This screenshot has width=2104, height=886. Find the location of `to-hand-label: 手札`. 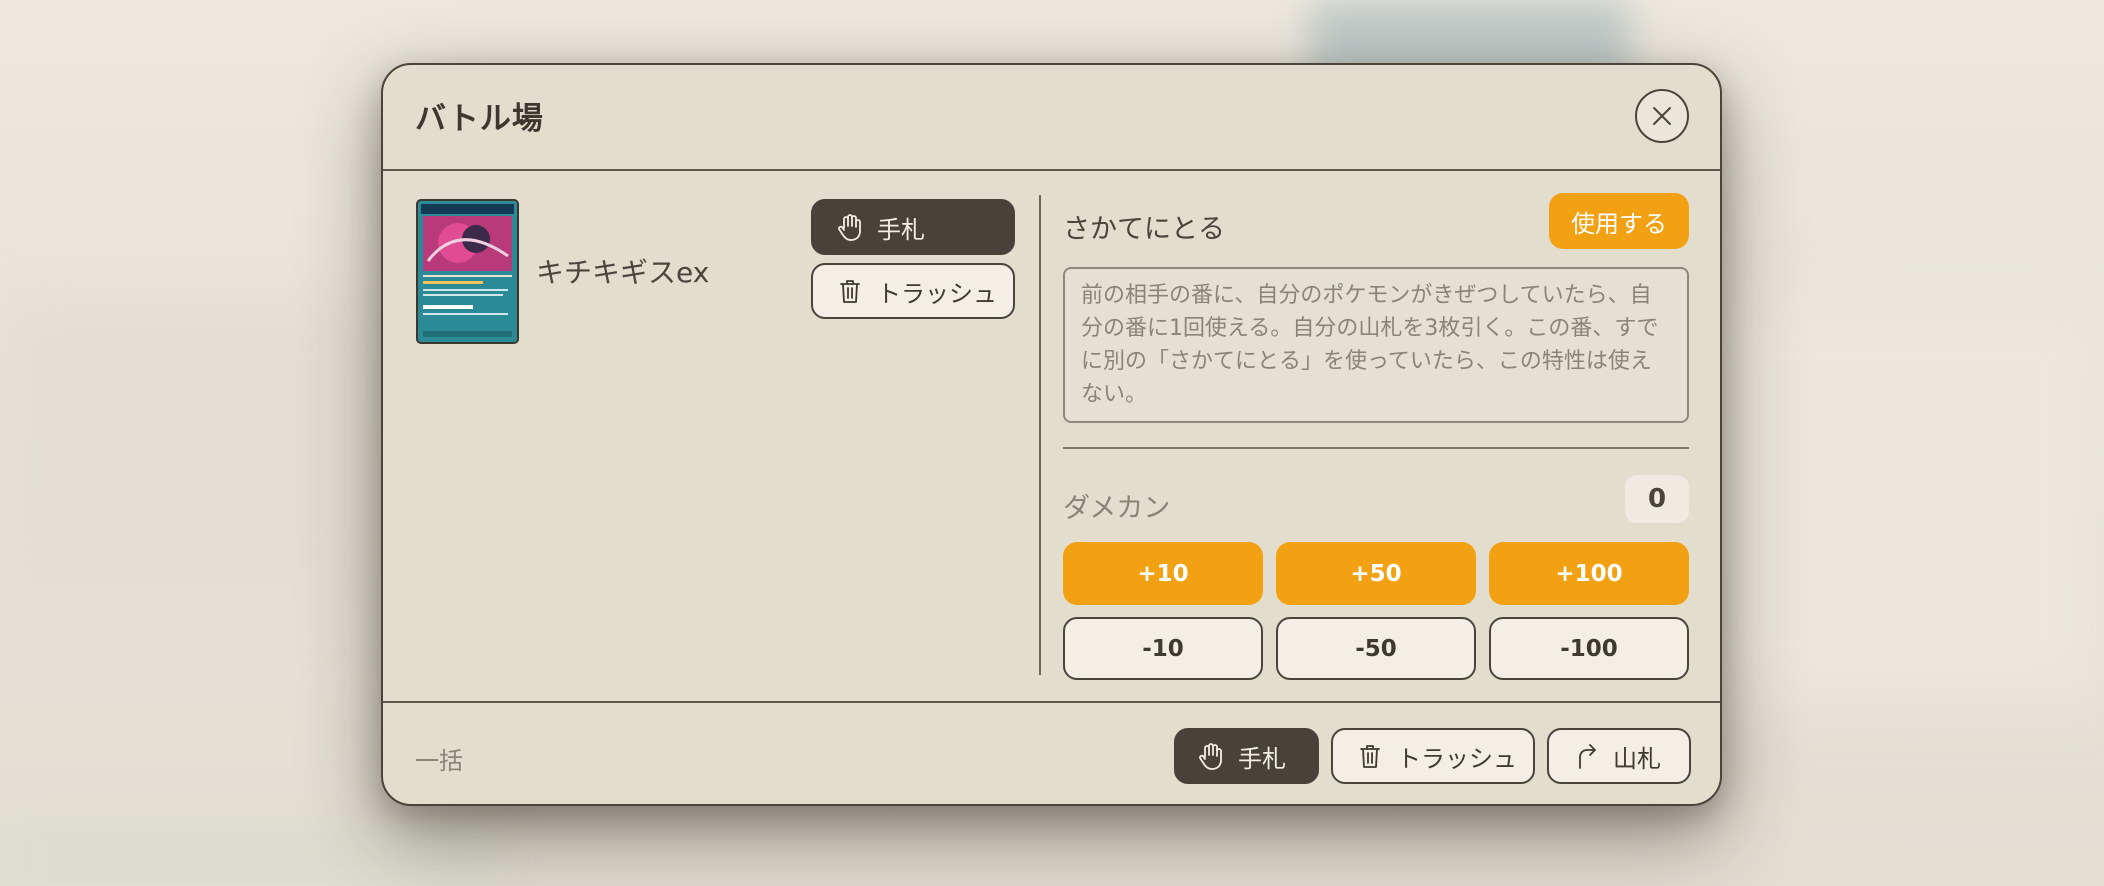

to-hand-label: 手札 is located at coordinates (901, 229).